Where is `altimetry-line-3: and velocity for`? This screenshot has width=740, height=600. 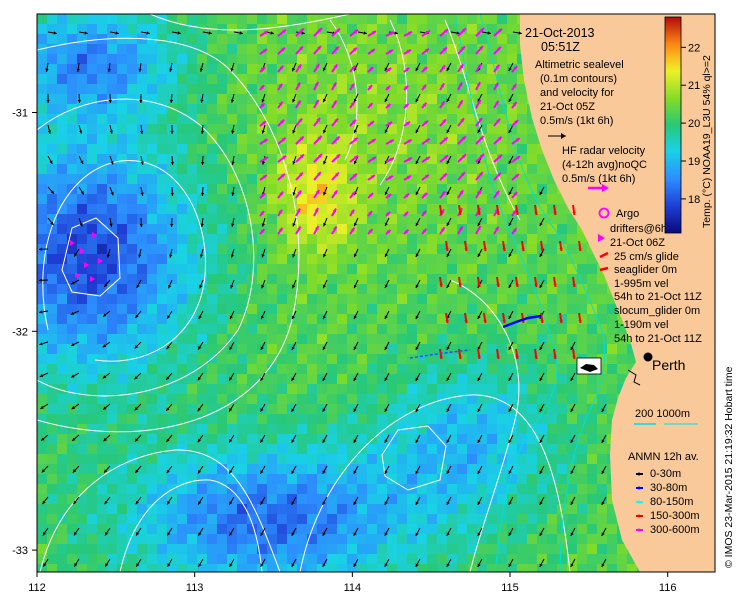 altimetry-line-3: and velocity for is located at coordinates (577, 93).